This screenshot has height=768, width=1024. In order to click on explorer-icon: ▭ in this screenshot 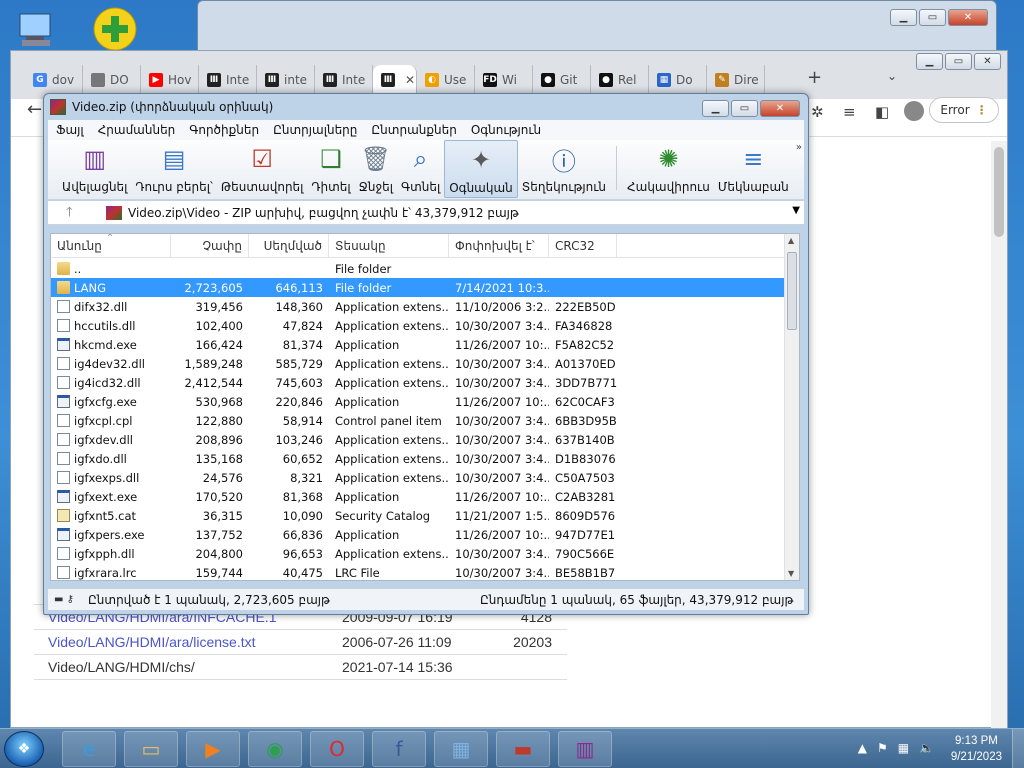, I will do `click(151, 749)`.